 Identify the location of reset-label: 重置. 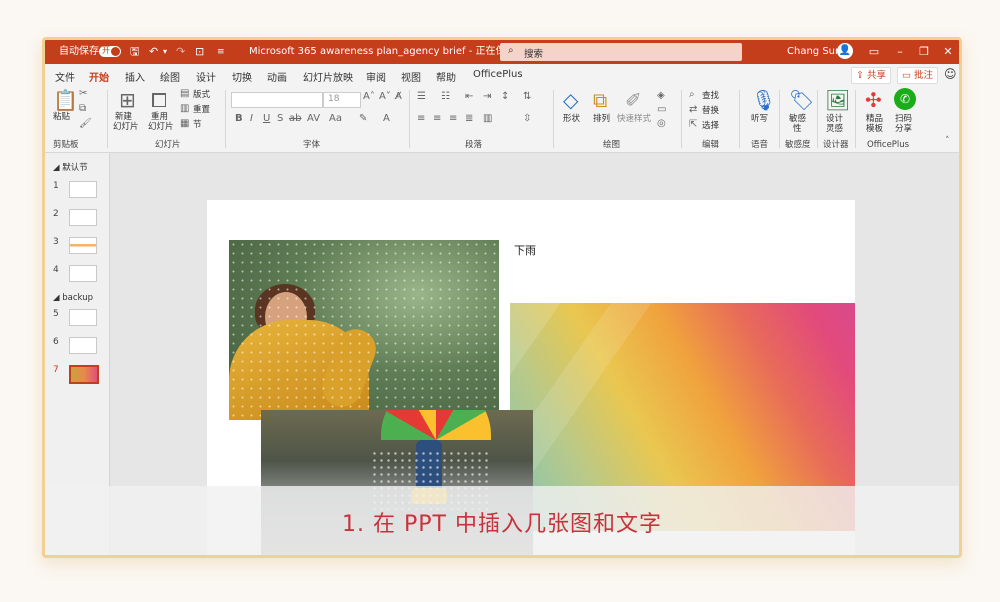
(201, 110).